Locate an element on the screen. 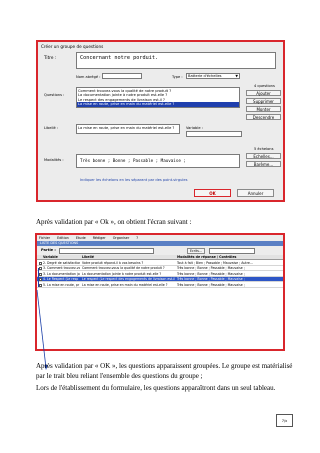 Image resolution: width=320 pixels, height=453 pixels. page-number-box: 7/x is located at coordinates (284, 420).